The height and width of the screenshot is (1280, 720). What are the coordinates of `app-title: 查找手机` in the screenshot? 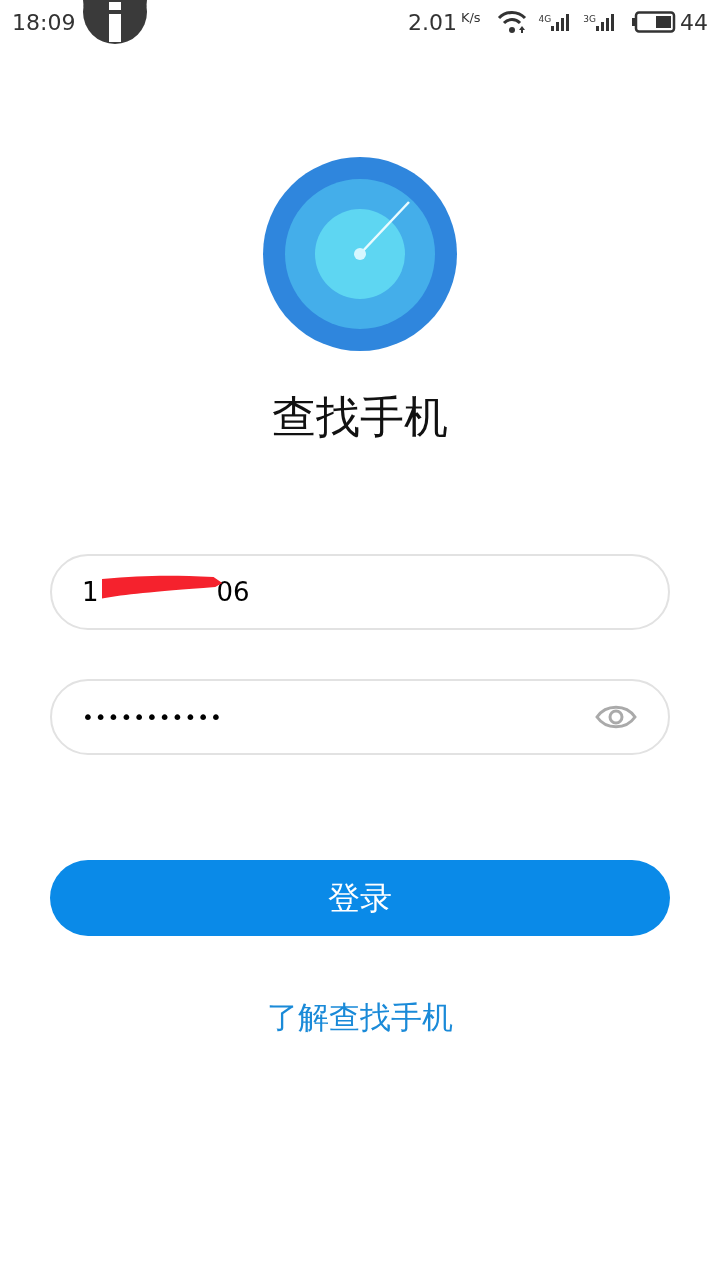 It's located at (360, 417).